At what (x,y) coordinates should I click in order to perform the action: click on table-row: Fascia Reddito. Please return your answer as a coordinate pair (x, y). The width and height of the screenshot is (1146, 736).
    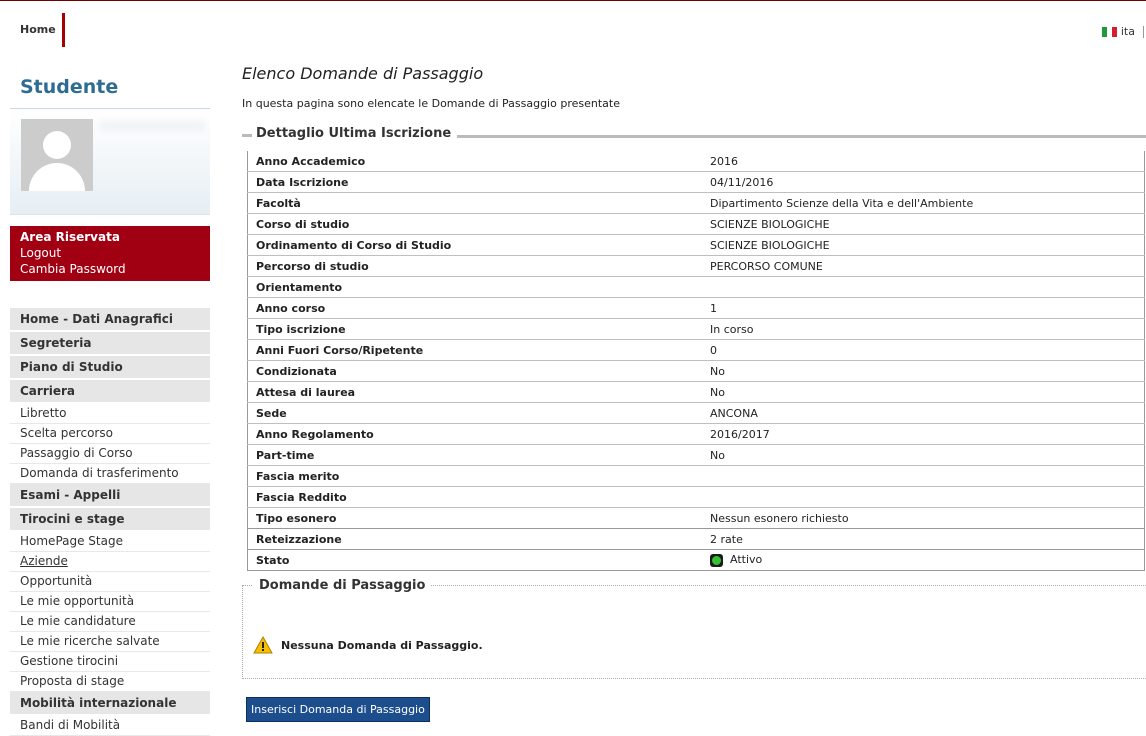
    Looking at the image, I should click on (696, 497).